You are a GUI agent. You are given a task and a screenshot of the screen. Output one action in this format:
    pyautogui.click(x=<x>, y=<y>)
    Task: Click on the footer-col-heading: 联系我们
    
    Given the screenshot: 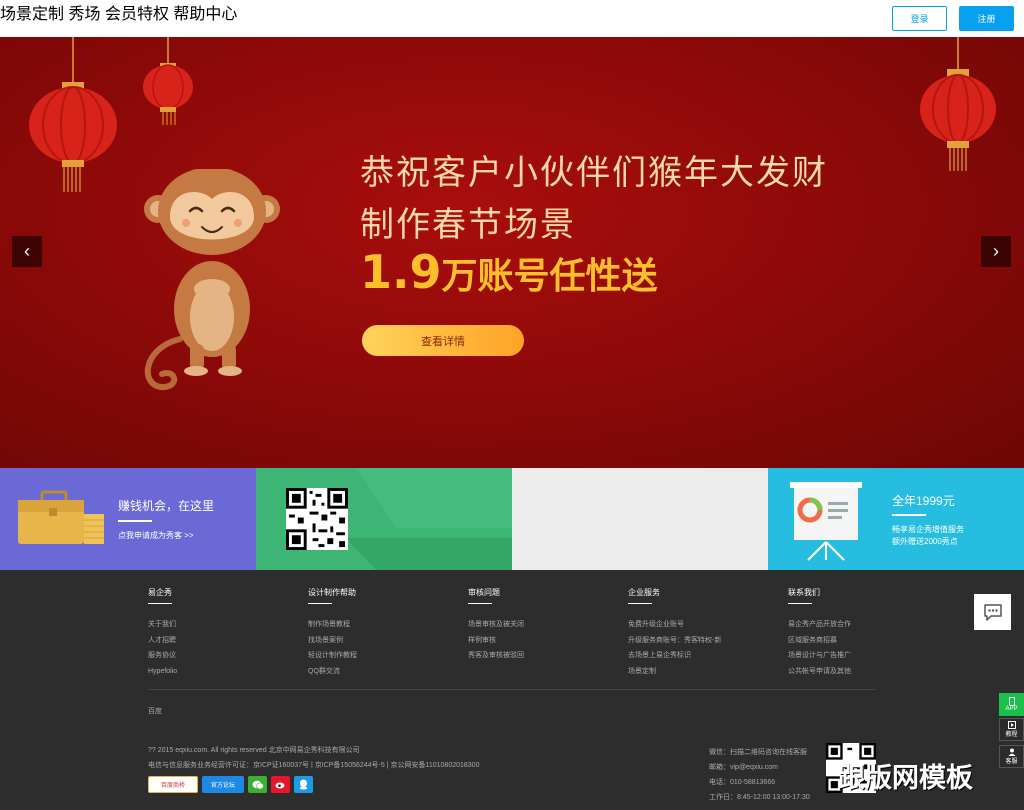 What is the action you would take?
    pyautogui.click(x=819, y=595)
    